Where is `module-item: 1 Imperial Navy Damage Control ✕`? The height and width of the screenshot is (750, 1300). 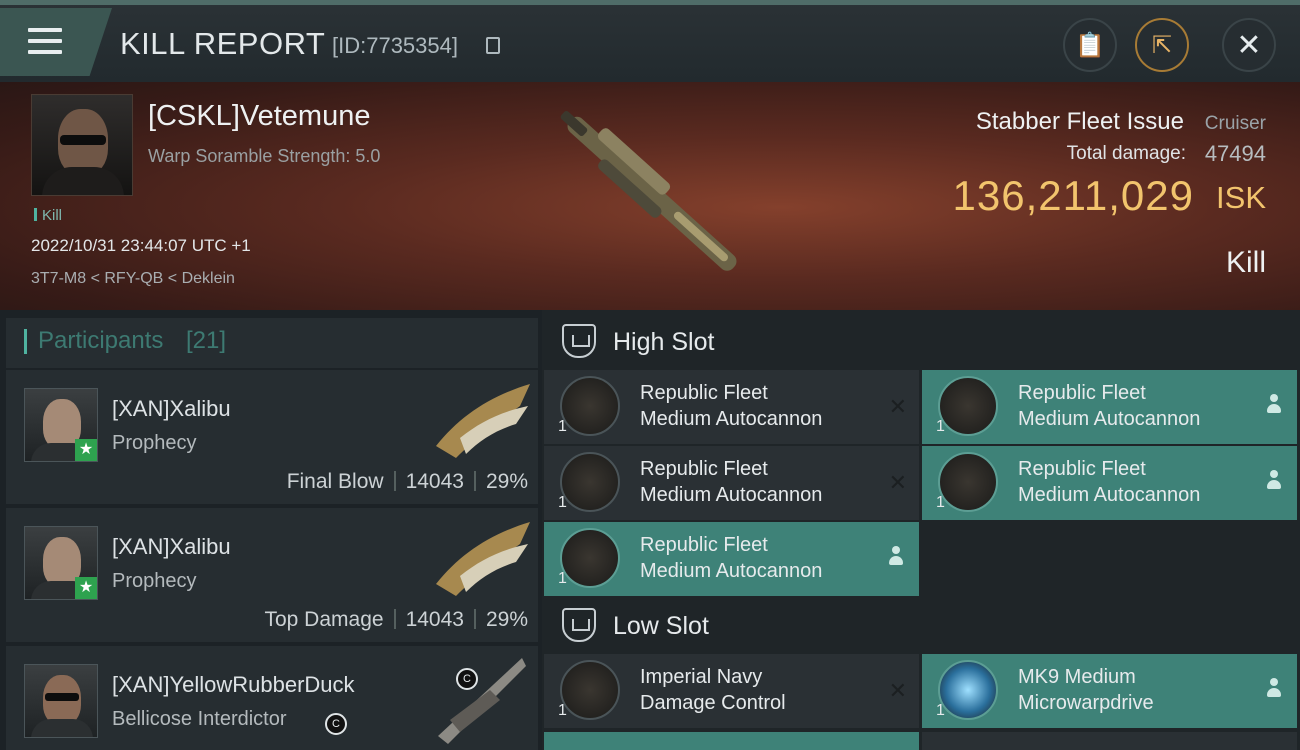
module-item: 1 Imperial Navy Damage Control ✕ is located at coordinates (731, 691).